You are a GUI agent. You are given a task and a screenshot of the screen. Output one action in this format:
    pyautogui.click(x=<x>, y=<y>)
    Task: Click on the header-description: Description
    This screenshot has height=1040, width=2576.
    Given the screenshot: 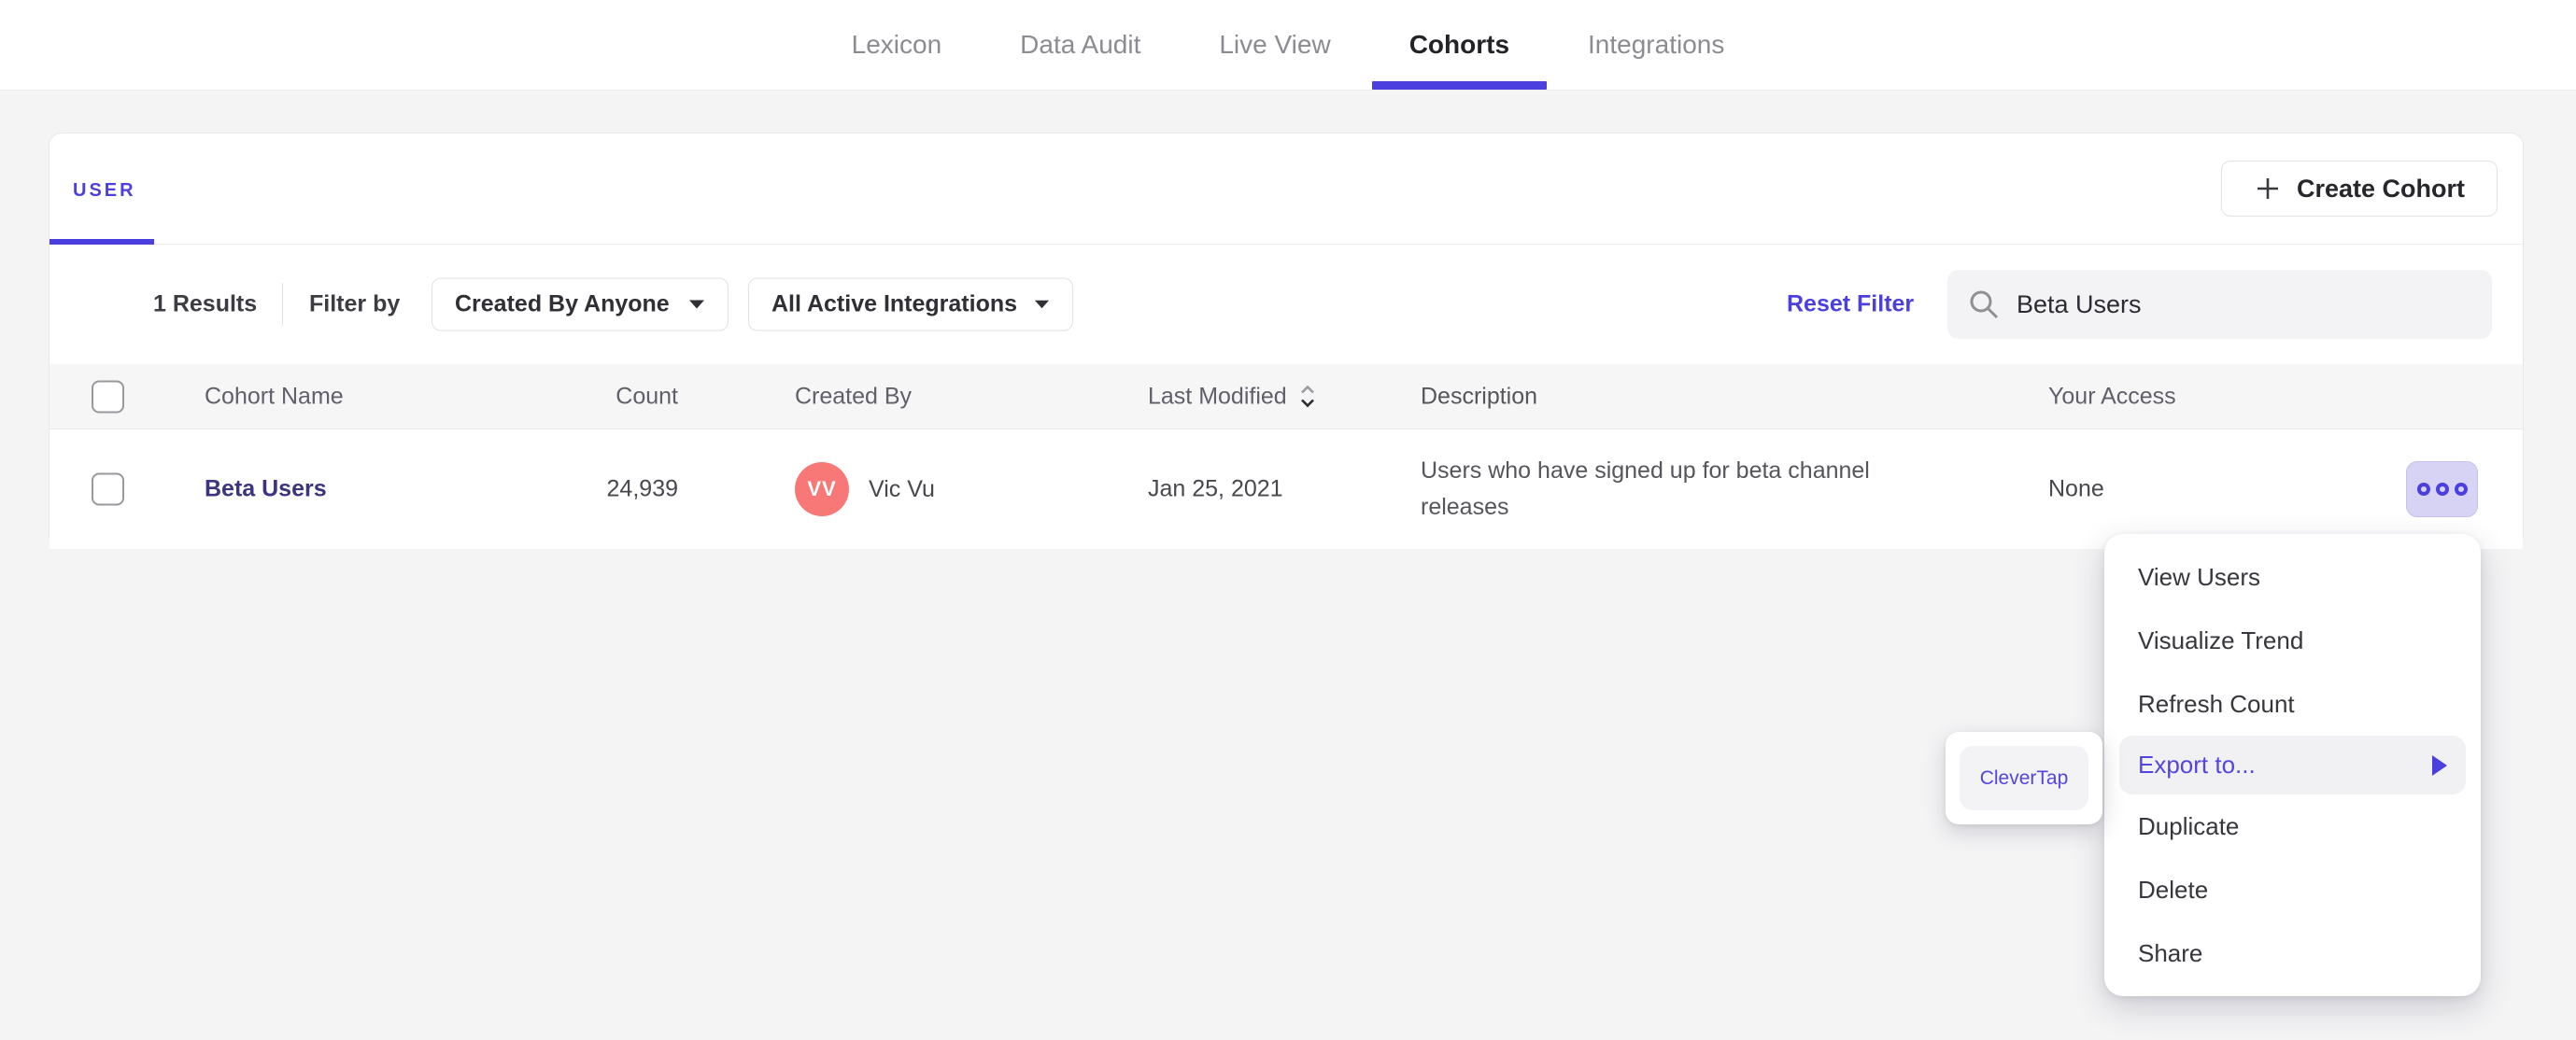 What is the action you would take?
    pyautogui.click(x=1479, y=396)
    